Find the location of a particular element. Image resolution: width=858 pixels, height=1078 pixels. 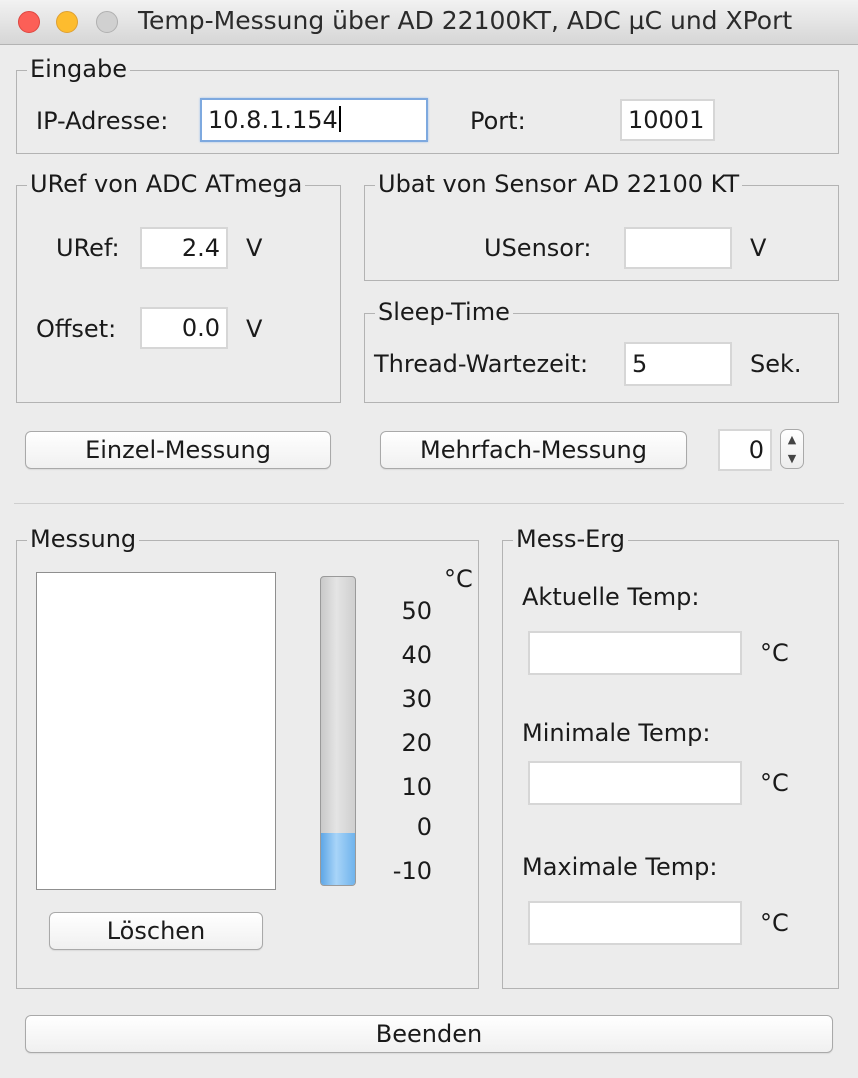

ip-address-value: 10.8.1.154 is located at coordinates (273, 120).